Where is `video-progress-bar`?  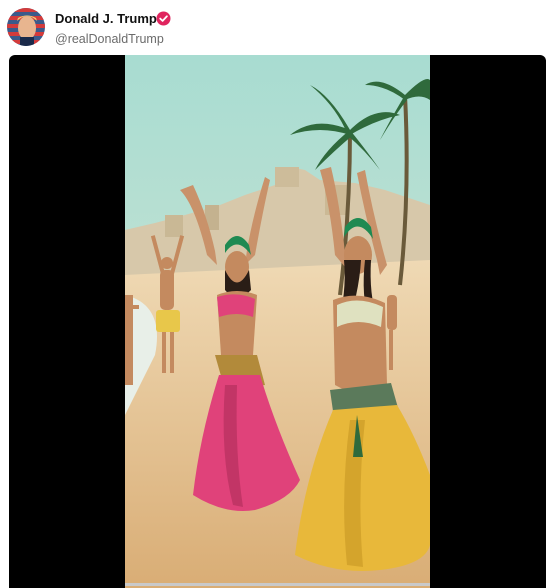 video-progress-bar is located at coordinates (277, 584).